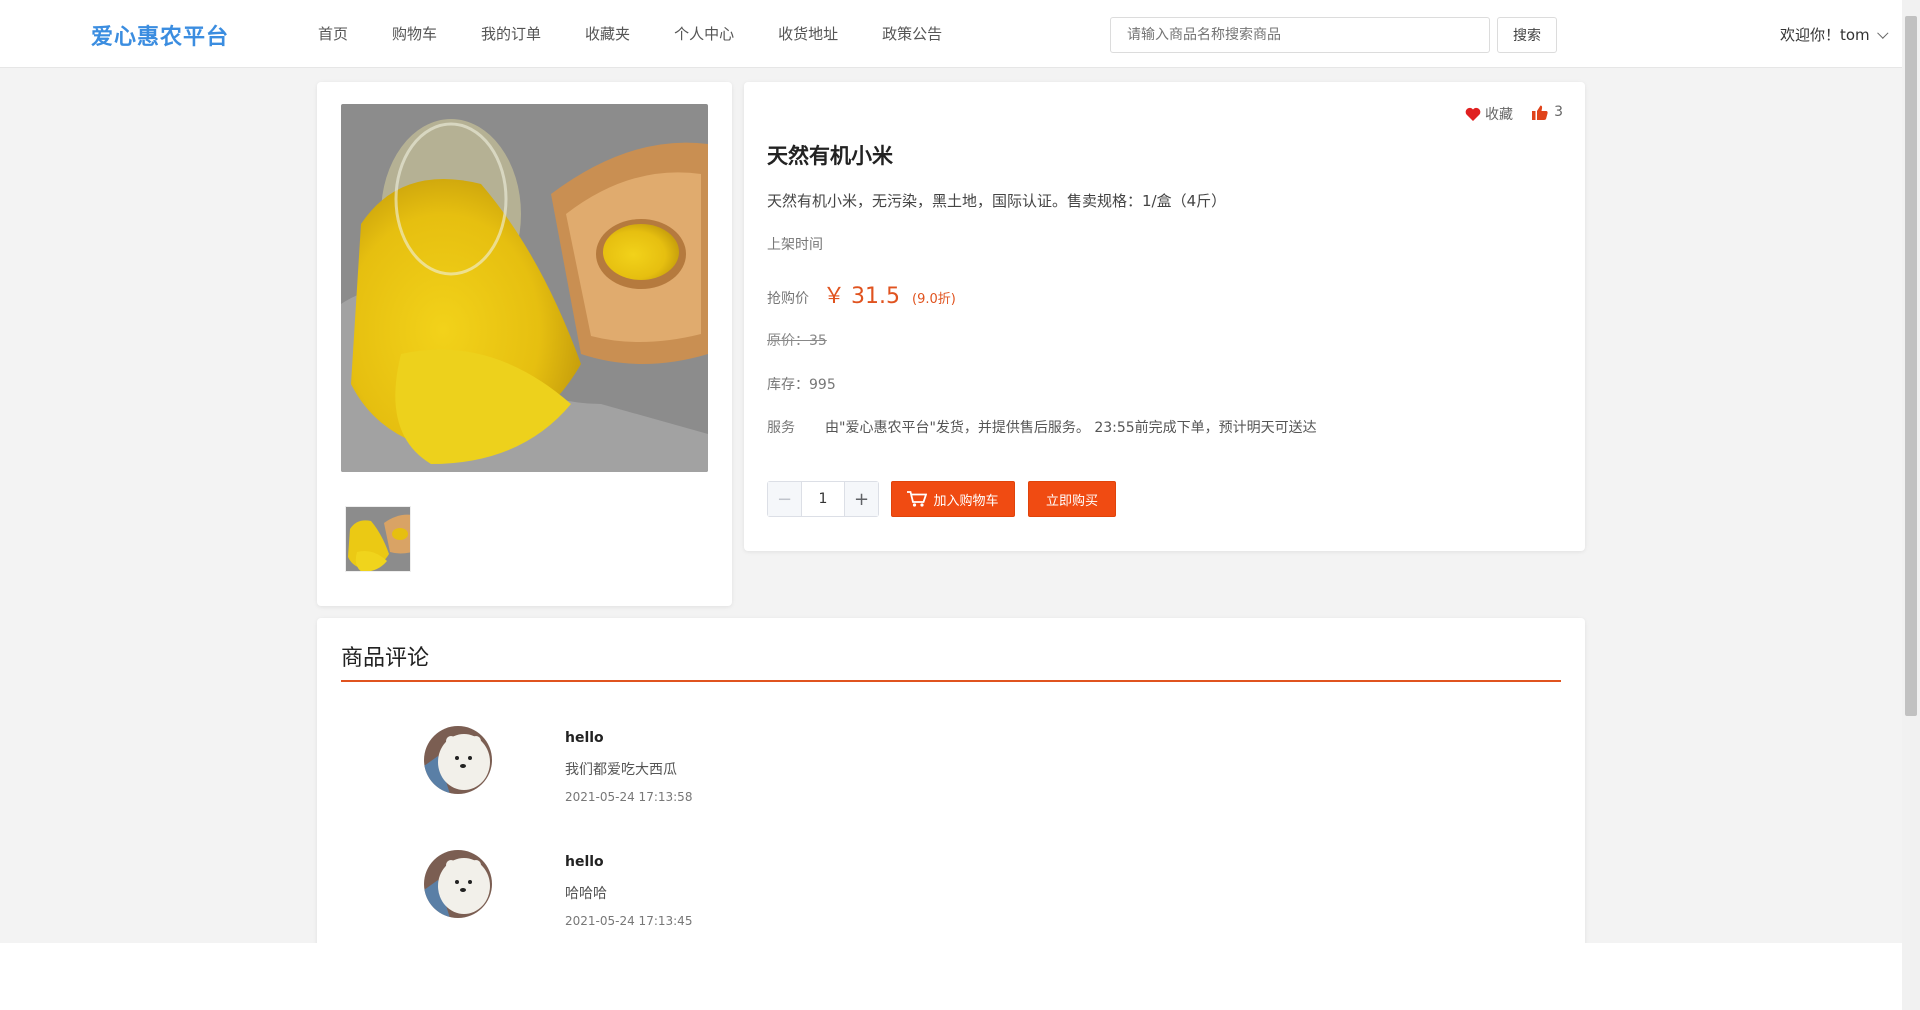 This screenshot has width=1920, height=1010. Describe the element at coordinates (1499, 115) in the screenshot. I see `favorite-label: 收藏` at that location.